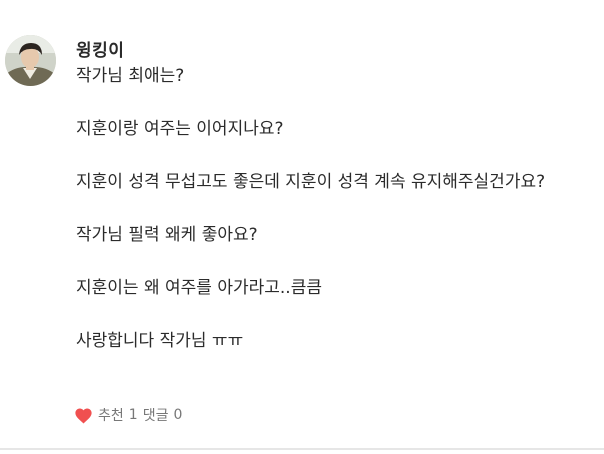  I want to click on comment-author: 윙킹이, so click(100, 48).